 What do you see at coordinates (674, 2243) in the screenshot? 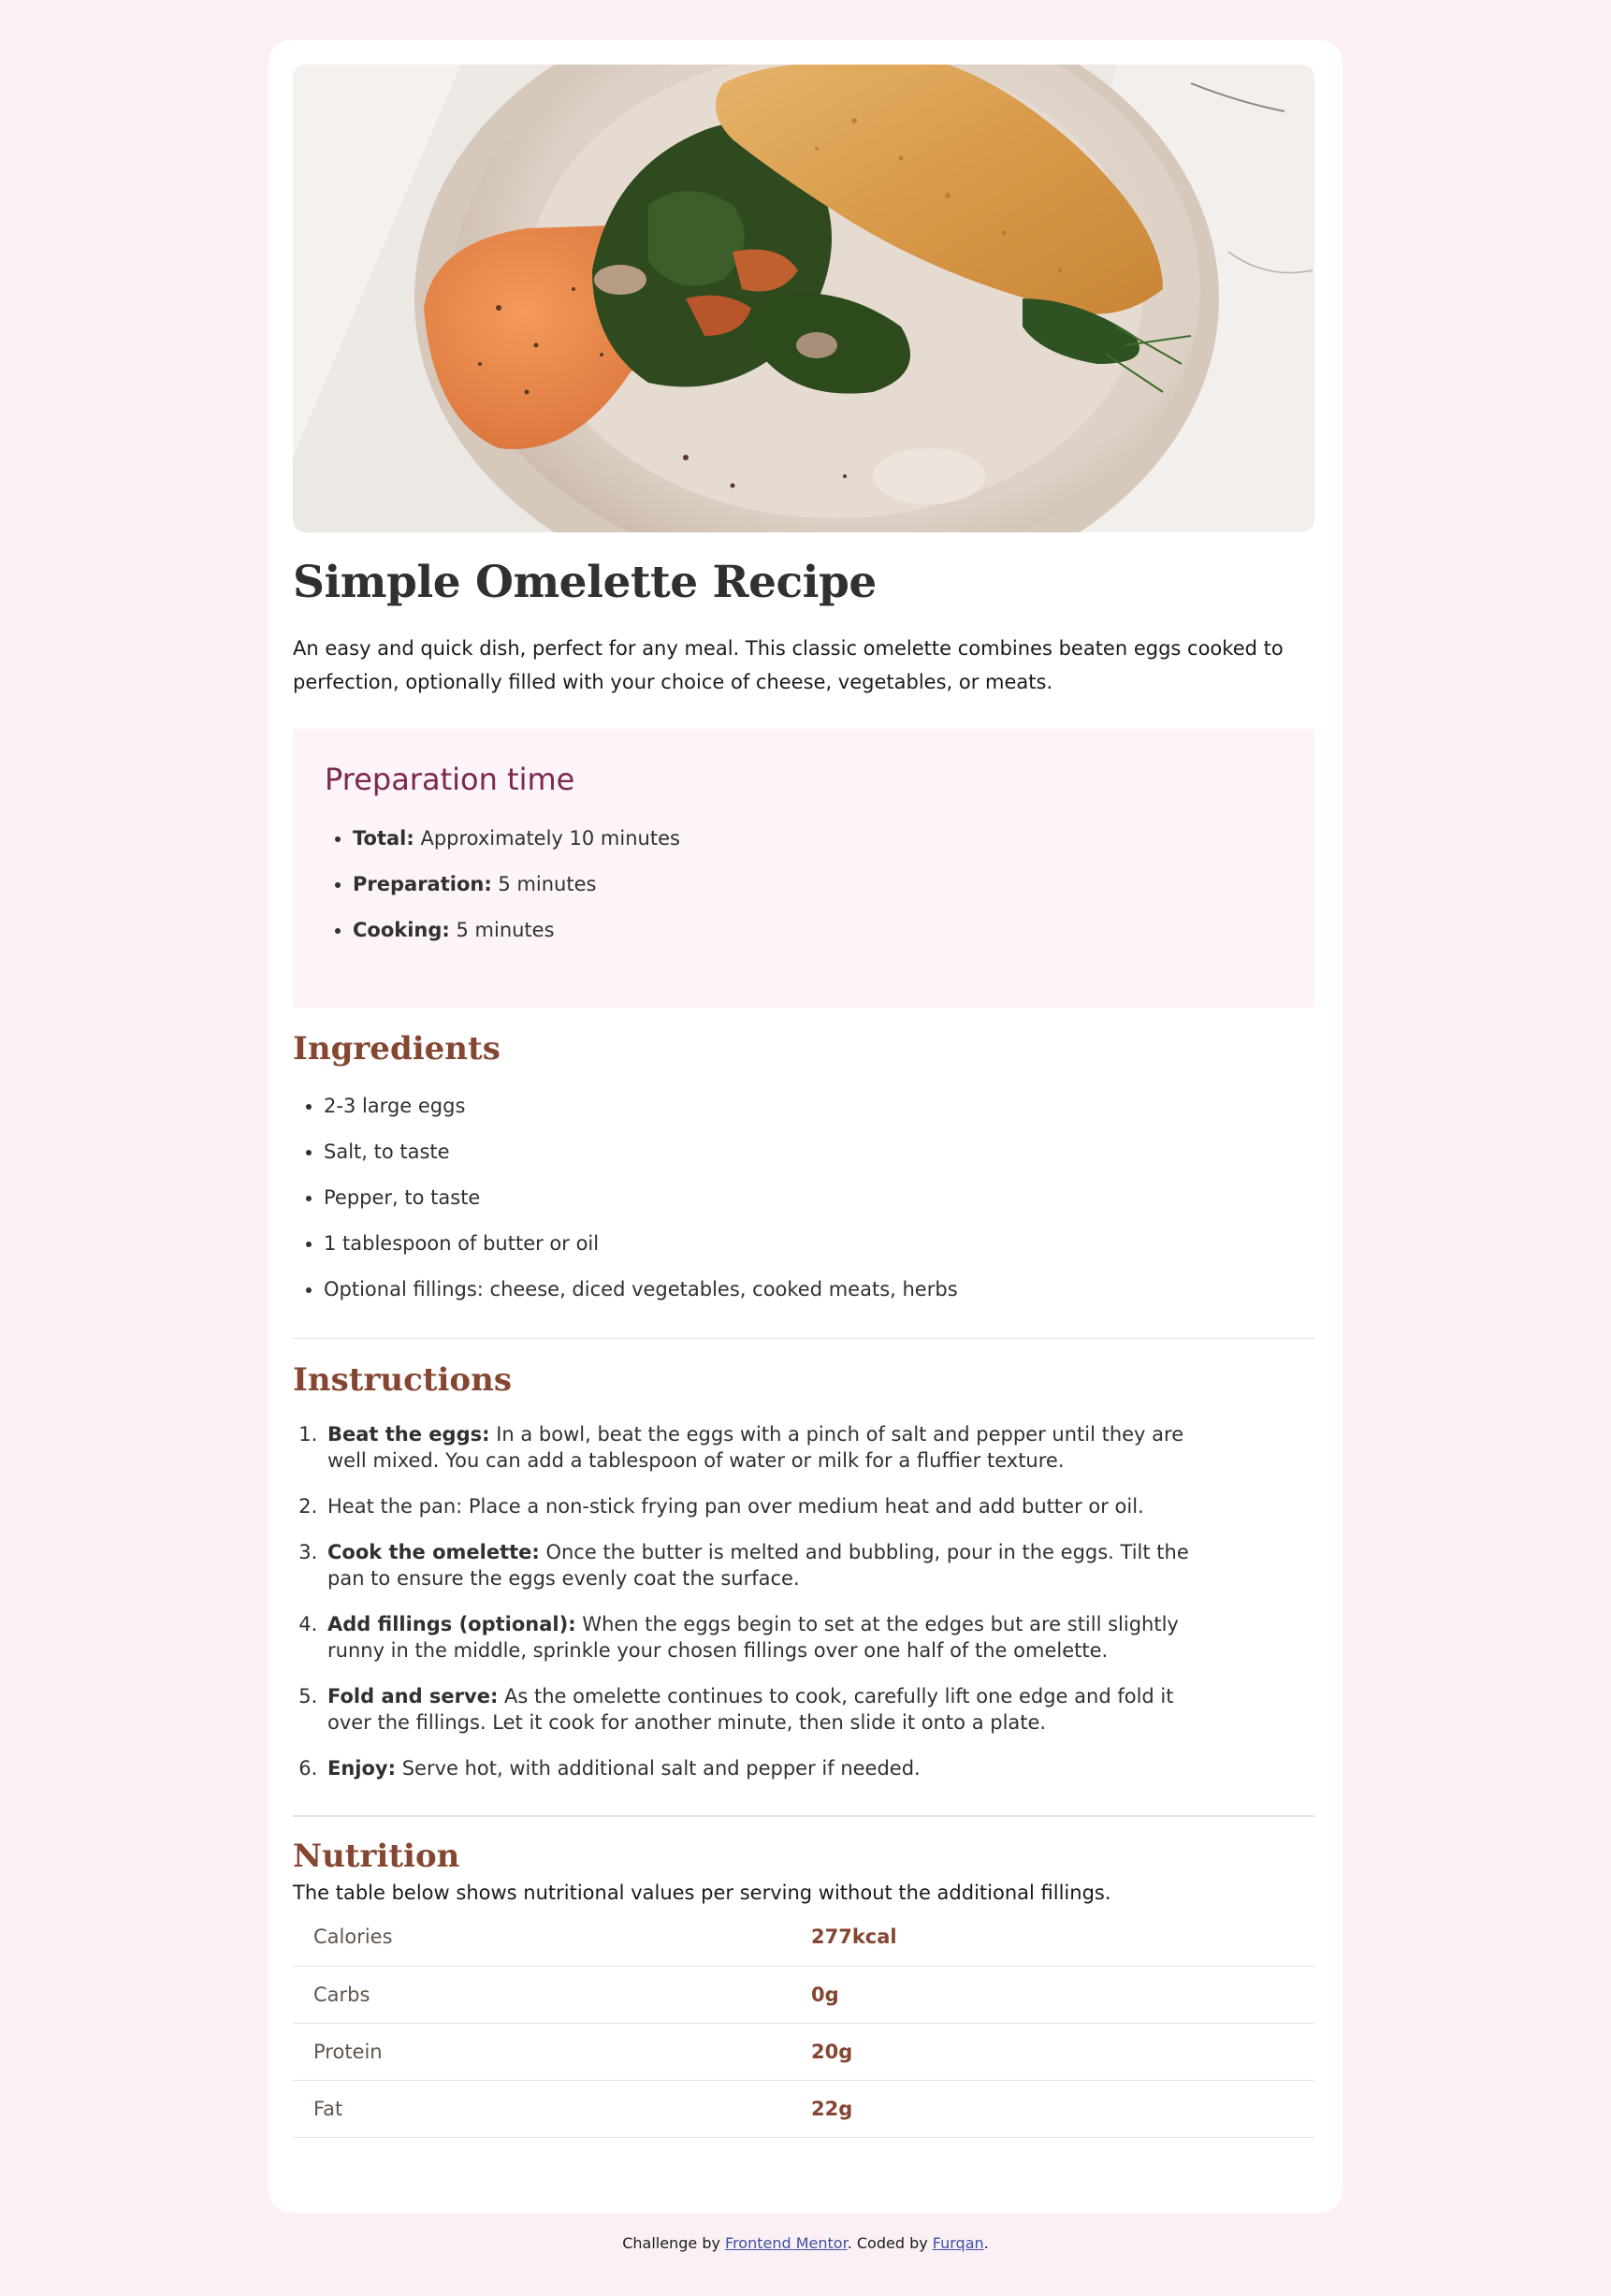
I see `footer-prefix: Challenge by` at bounding box center [674, 2243].